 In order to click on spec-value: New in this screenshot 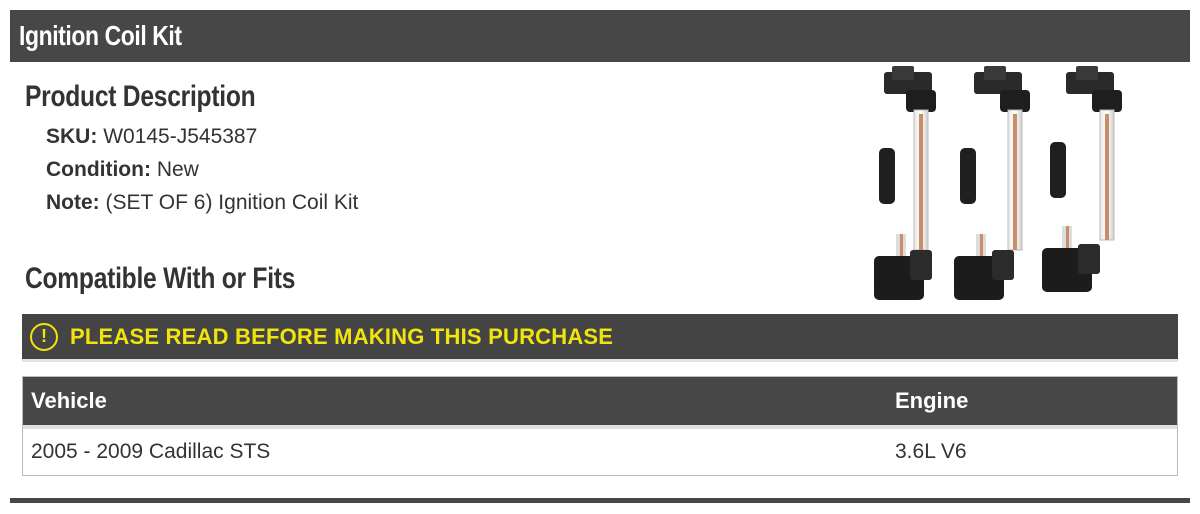, I will do `click(177, 169)`.